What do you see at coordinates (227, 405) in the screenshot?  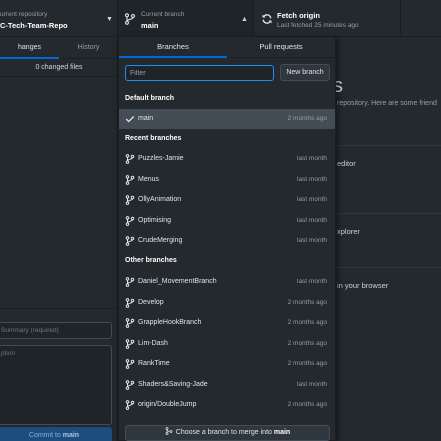 I see `branch-row: origin/DoubleJump 2 months ago` at bounding box center [227, 405].